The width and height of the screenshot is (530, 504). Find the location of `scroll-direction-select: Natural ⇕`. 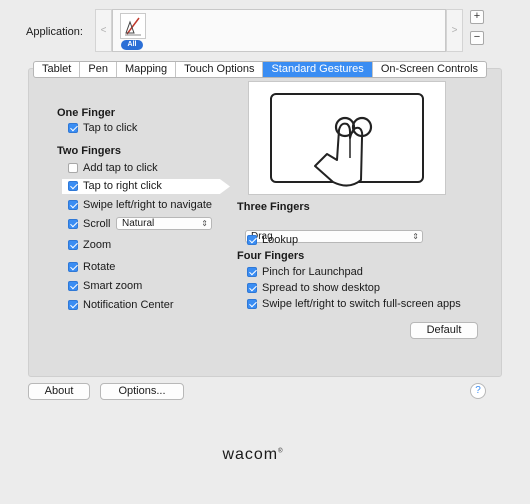

scroll-direction-select: Natural ⇕ is located at coordinates (164, 223).